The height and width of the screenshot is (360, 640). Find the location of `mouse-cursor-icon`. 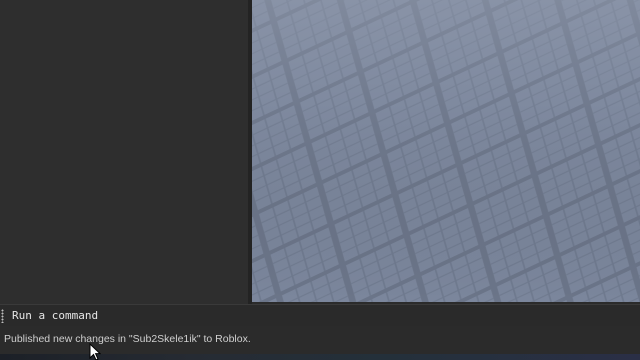

mouse-cursor-icon is located at coordinates (95, 351).